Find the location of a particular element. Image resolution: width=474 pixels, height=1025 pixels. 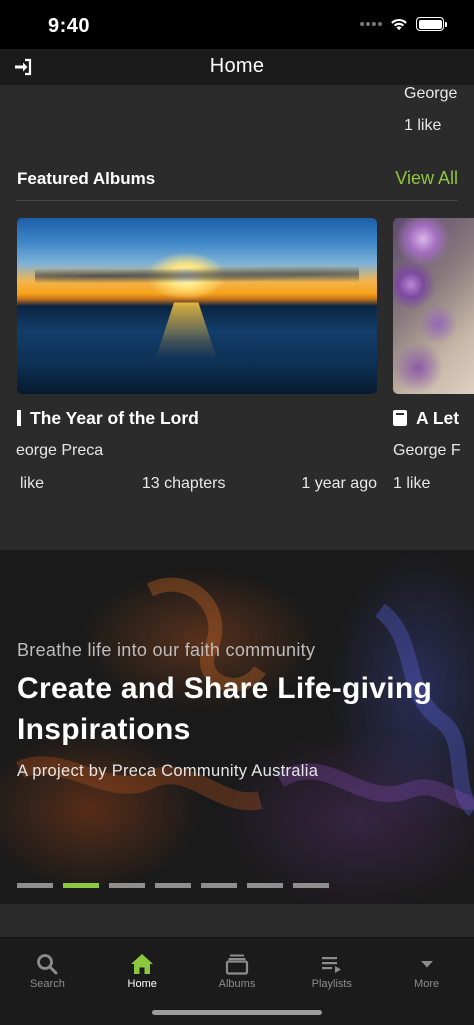

status-bar: 9:40 is located at coordinates (237, 24).